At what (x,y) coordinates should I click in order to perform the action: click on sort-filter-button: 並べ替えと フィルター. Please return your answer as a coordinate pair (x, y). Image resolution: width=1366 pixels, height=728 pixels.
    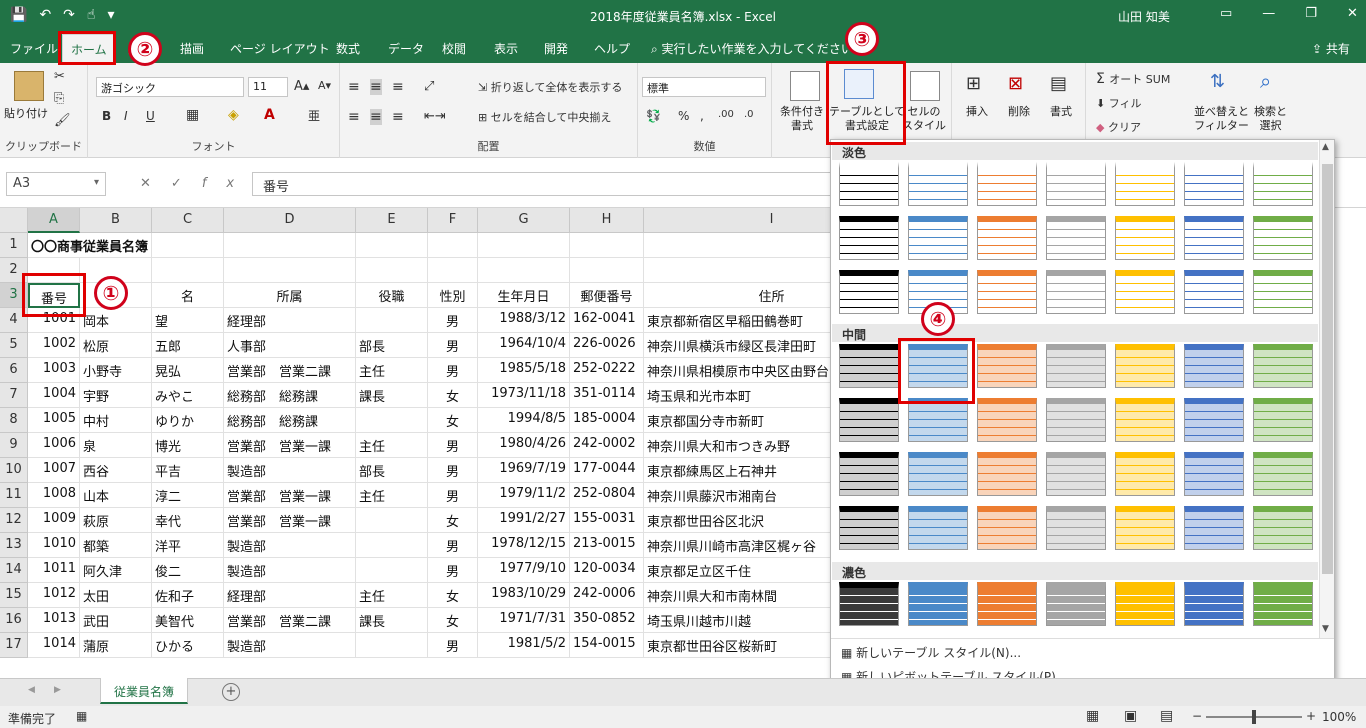
    Looking at the image, I should click on (1221, 119).